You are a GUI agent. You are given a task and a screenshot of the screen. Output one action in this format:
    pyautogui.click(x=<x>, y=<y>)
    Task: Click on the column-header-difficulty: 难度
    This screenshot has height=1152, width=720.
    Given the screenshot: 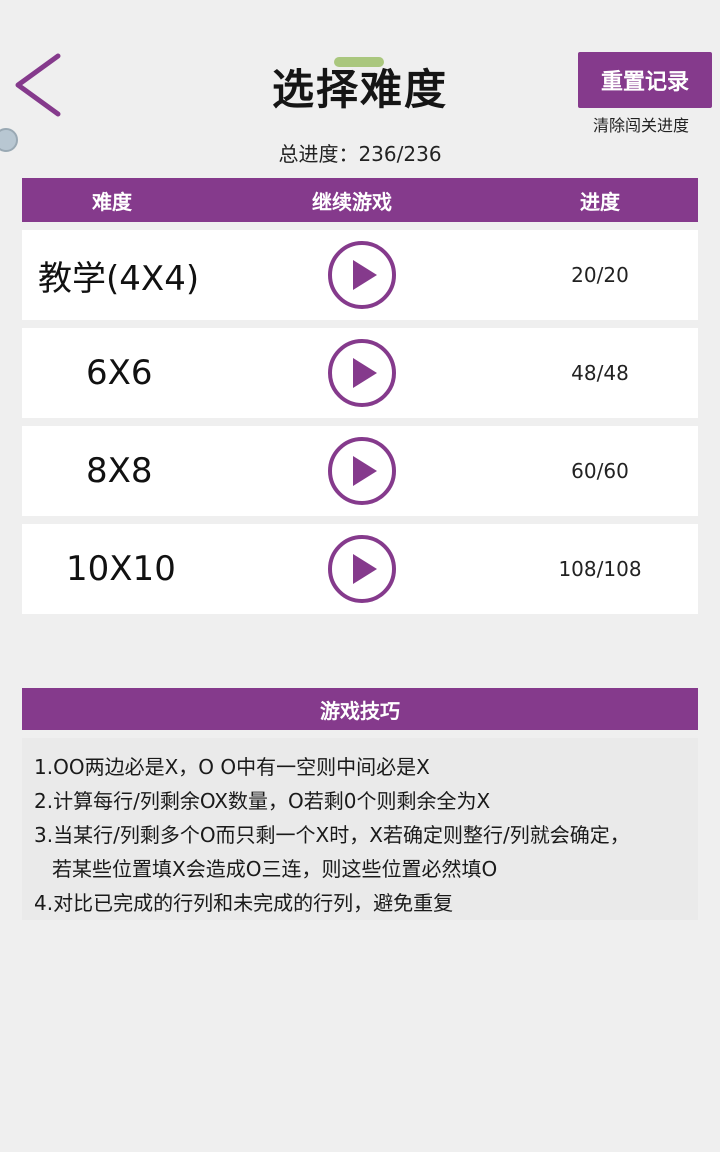 What is the action you would take?
    pyautogui.click(x=112, y=201)
    